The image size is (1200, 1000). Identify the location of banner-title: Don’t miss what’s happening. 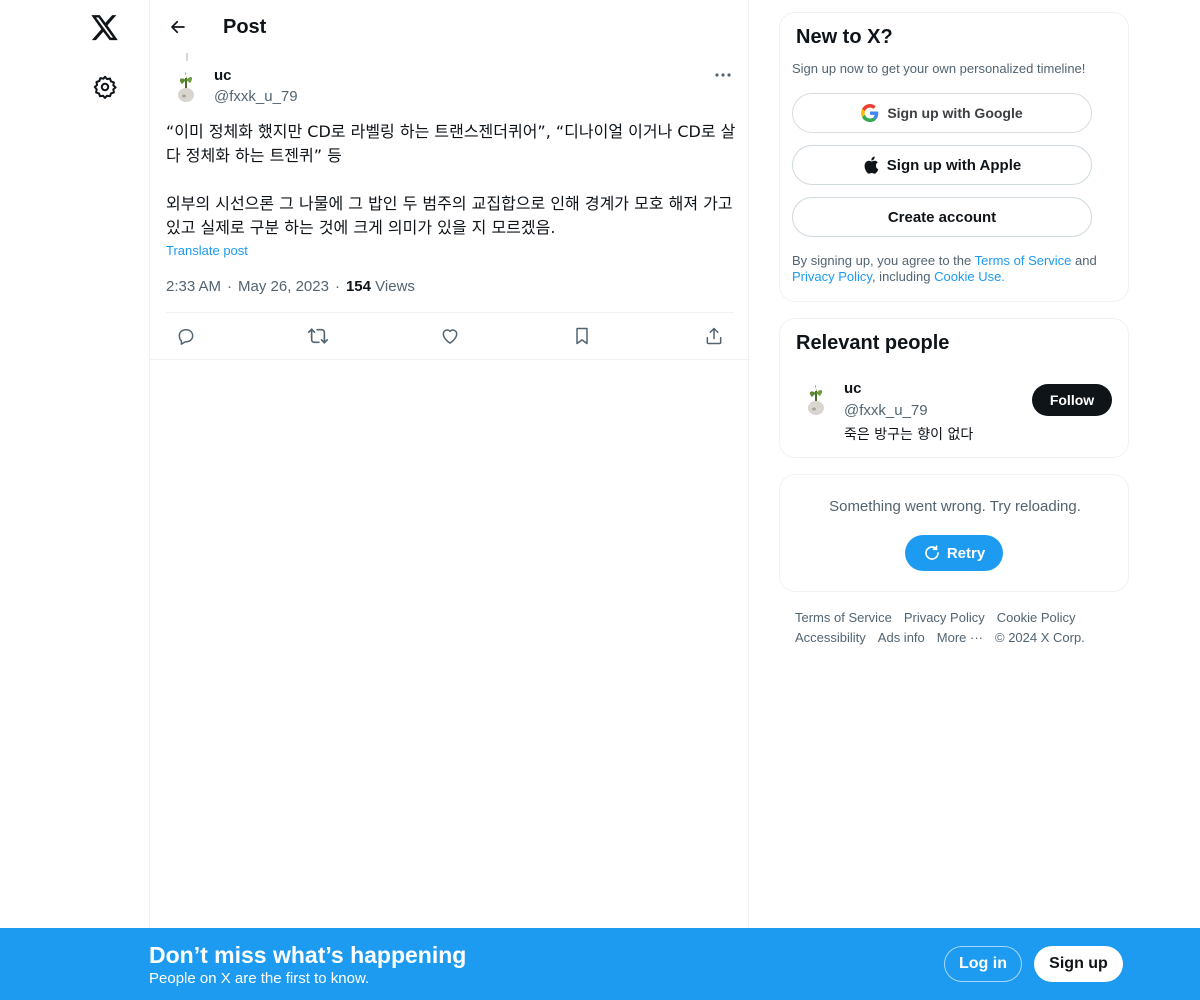
(308, 955).